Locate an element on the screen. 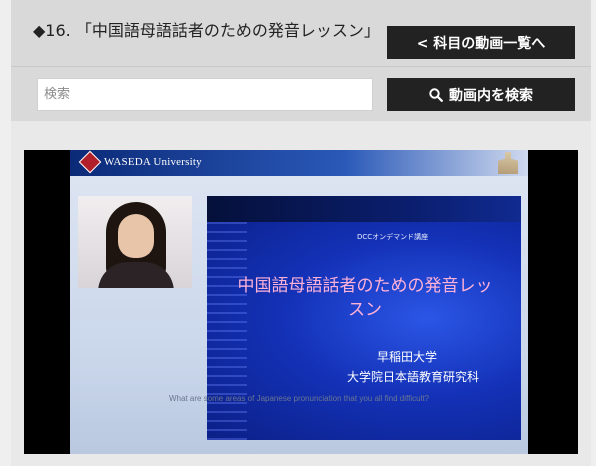 The height and width of the screenshot is (466, 596). presenter-webcam is located at coordinates (135, 242).